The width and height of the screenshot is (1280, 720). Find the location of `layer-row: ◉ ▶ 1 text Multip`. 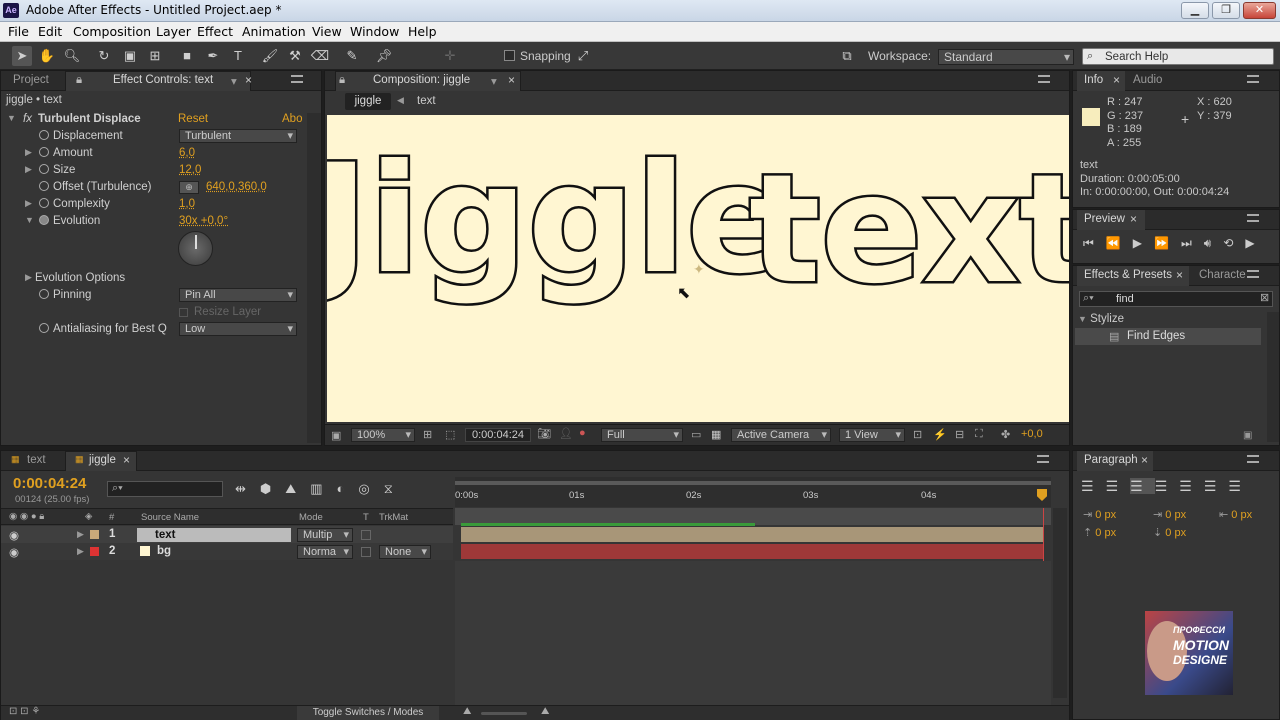

layer-row: ◉ ▶ 1 text Multip is located at coordinates (227, 534).